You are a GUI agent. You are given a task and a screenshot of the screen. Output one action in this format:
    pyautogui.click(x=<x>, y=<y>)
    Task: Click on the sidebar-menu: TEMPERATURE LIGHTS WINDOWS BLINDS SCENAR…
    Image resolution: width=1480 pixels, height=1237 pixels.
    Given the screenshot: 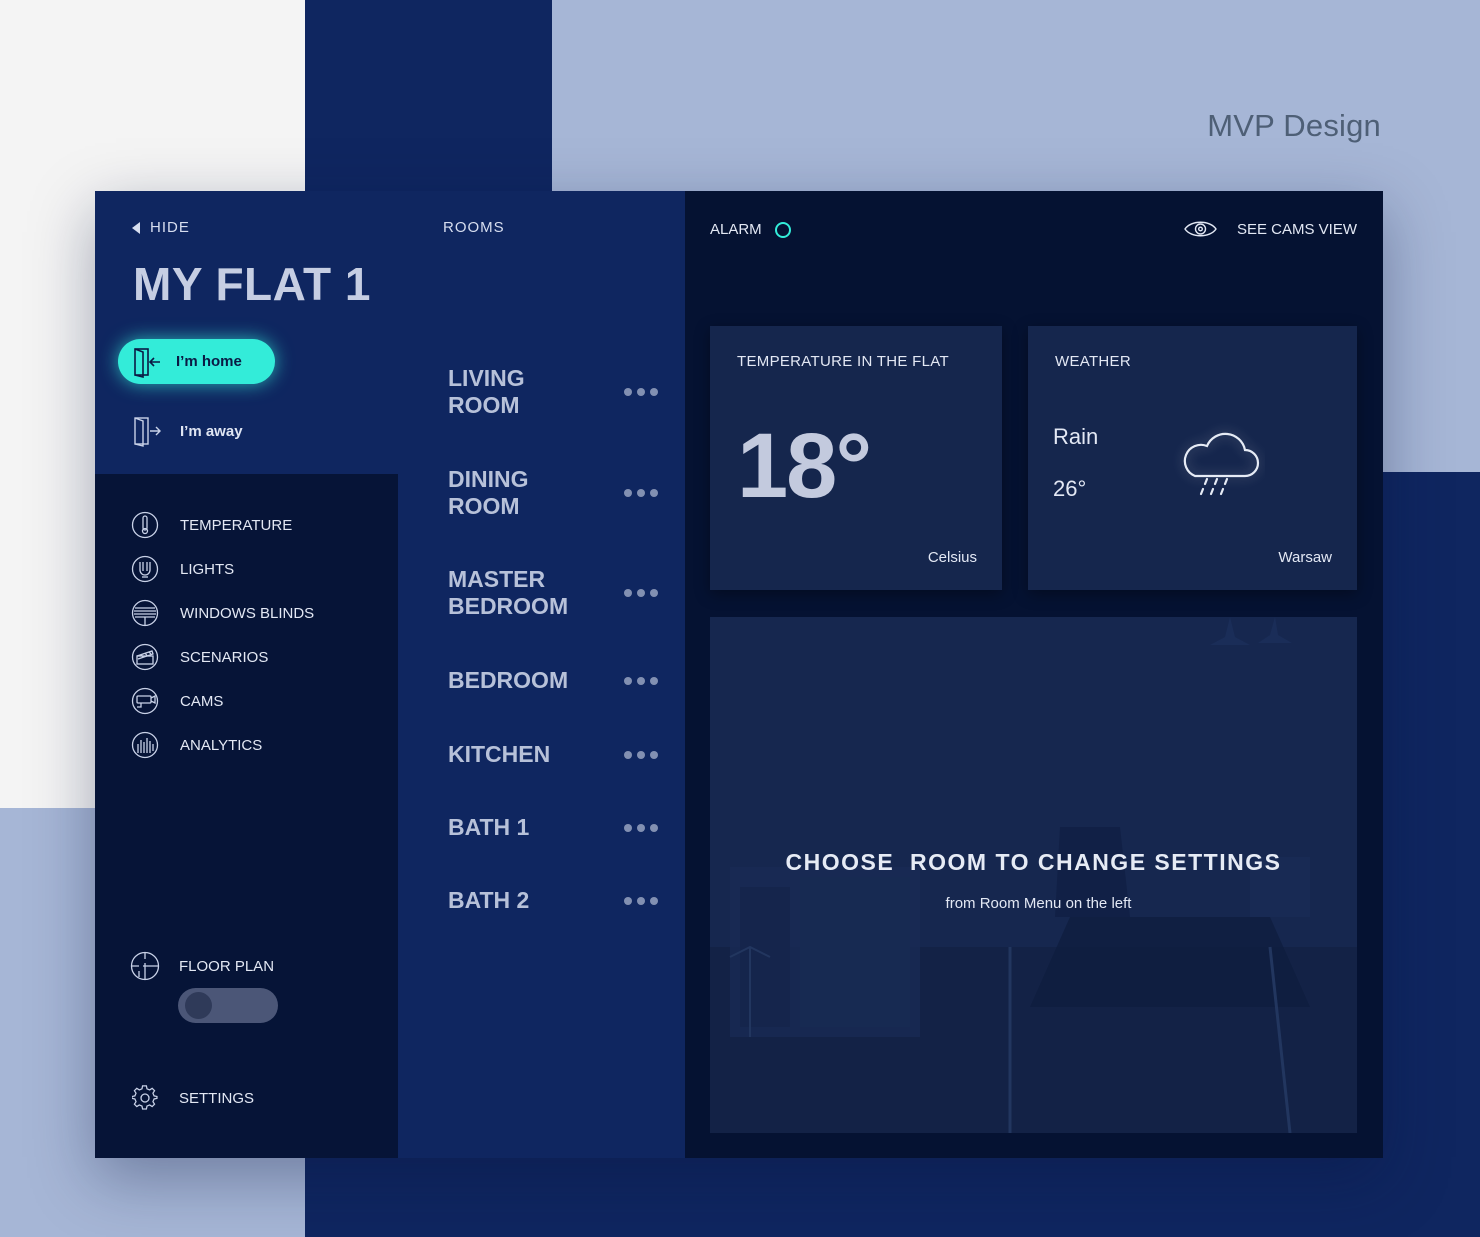 What is the action you would take?
    pyautogui.click(x=222, y=643)
    